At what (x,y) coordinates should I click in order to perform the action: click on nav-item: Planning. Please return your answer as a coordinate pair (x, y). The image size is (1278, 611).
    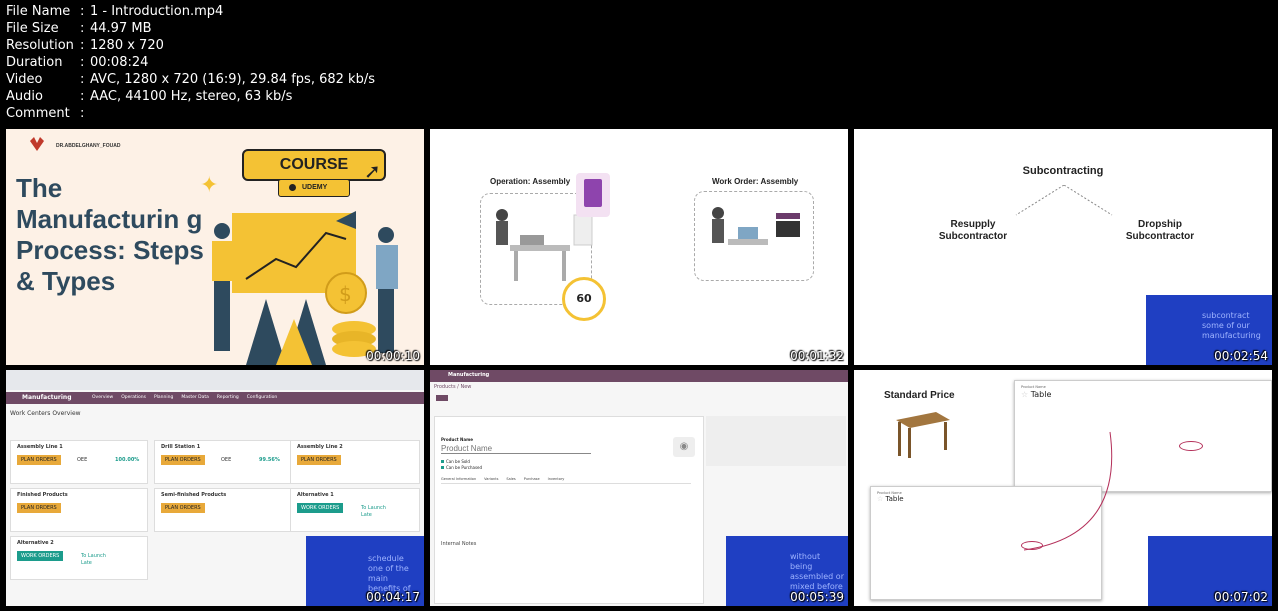
    Looking at the image, I should click on (163, 397).